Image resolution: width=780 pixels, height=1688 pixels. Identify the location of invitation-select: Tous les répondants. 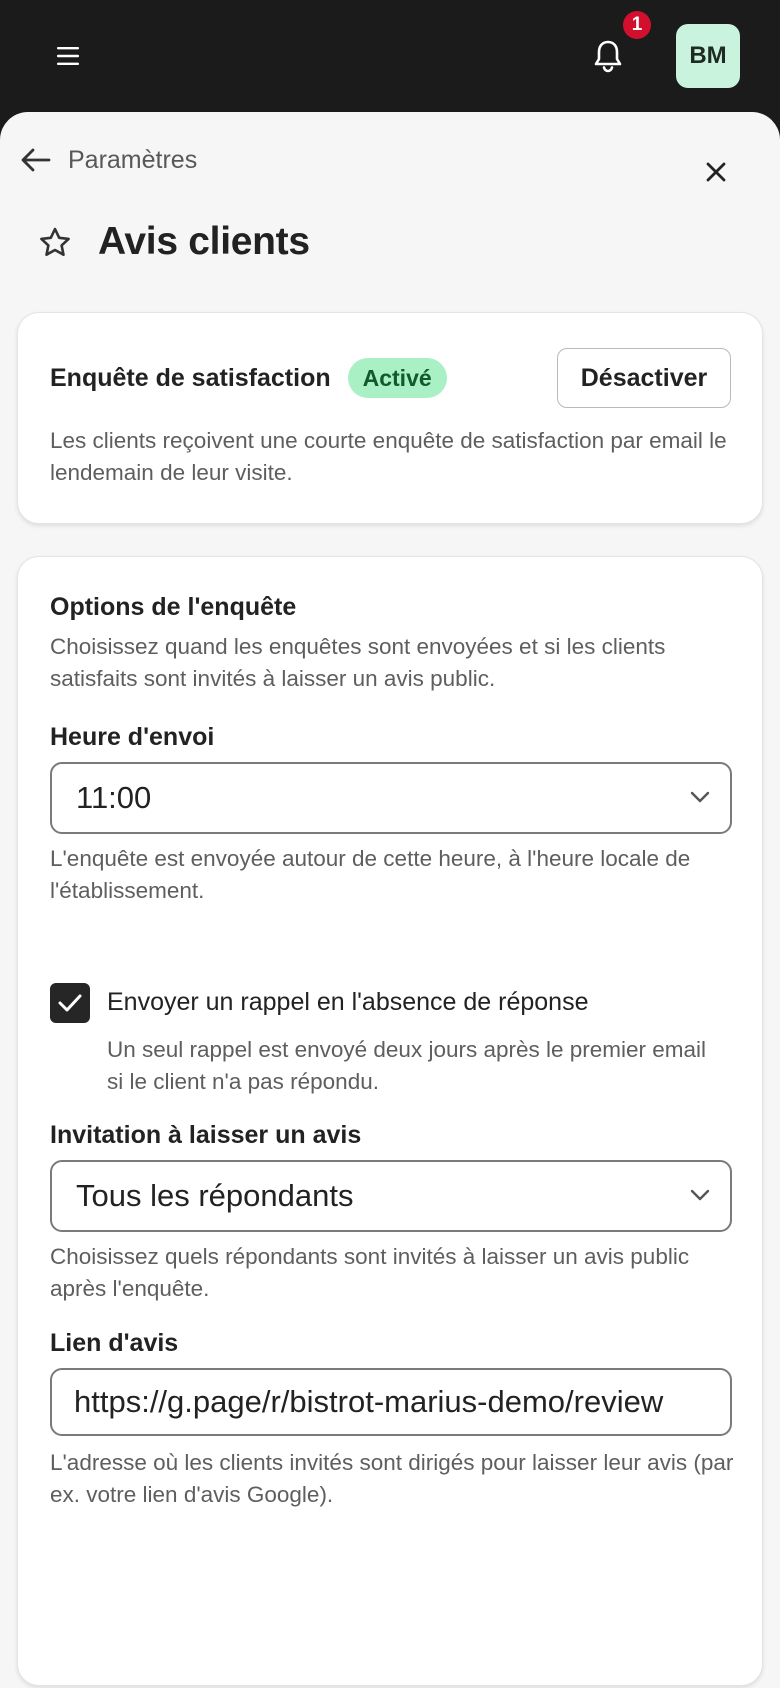
(391, 1196).